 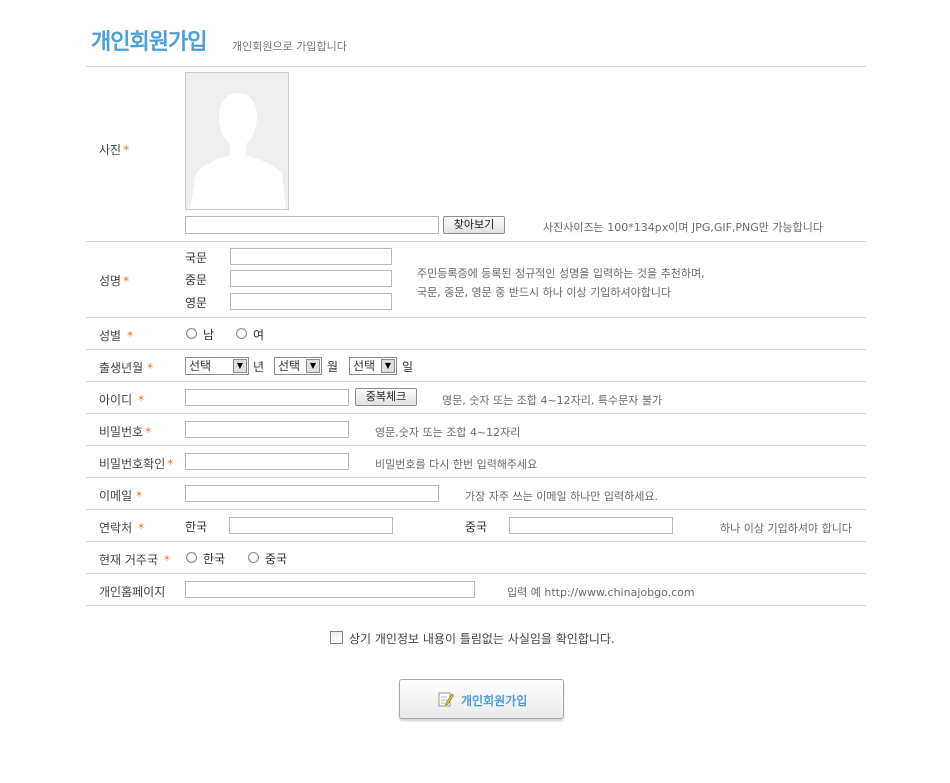 What do you see at coordinates (474, 225) in the screenshot?
I see `browse-button: 찾아보기` at bounding box center [474, 225].